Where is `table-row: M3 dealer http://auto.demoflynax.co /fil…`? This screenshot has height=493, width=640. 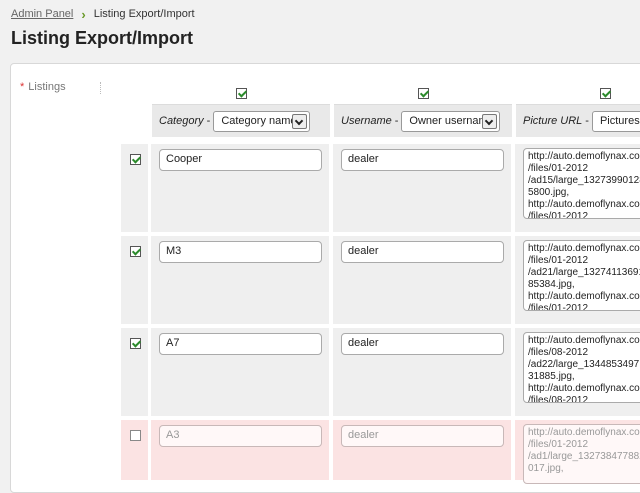 table-row: M3 dealer http://auto.demoflynax.co /fil… is located at coordinates (375, 280).